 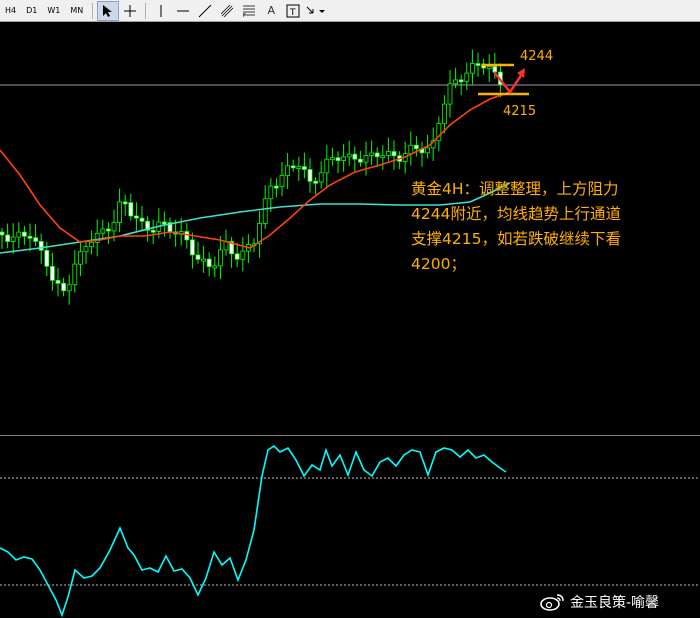 I want to click on crosshair-tool-icon, so click(x=130, y=11).